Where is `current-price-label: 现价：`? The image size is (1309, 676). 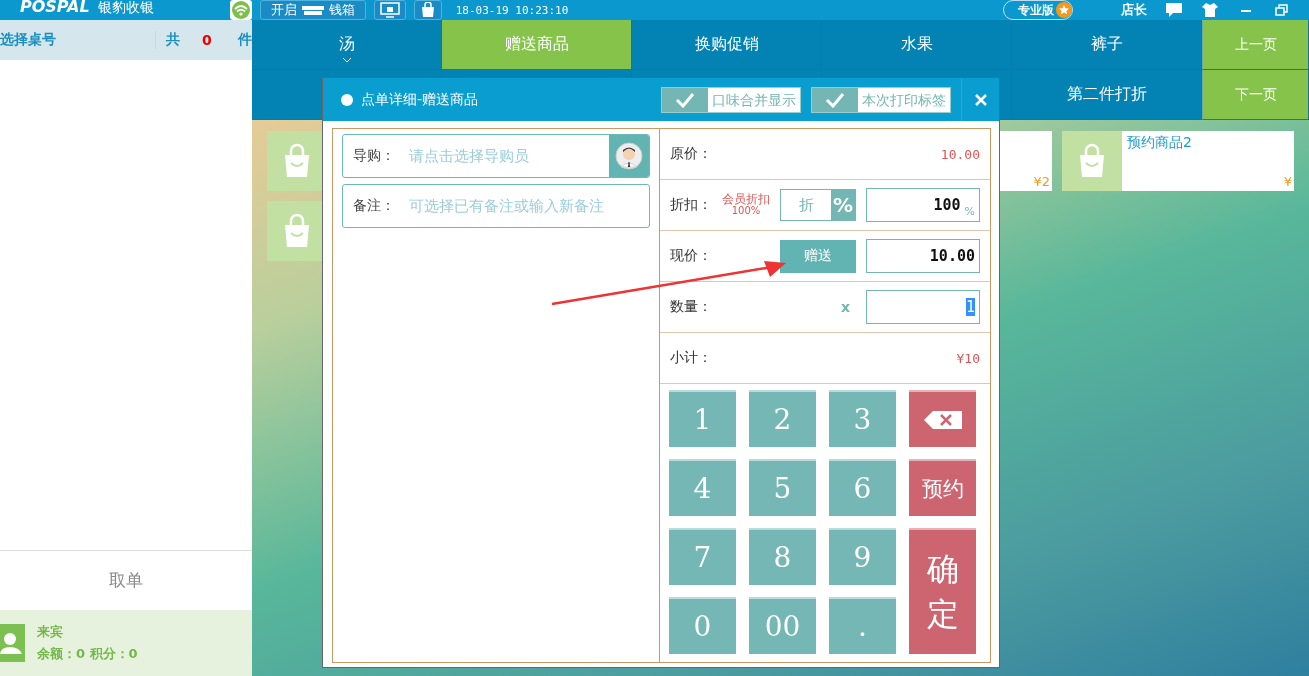
current-price-label: 现价： is located at coordinates (691, 256).